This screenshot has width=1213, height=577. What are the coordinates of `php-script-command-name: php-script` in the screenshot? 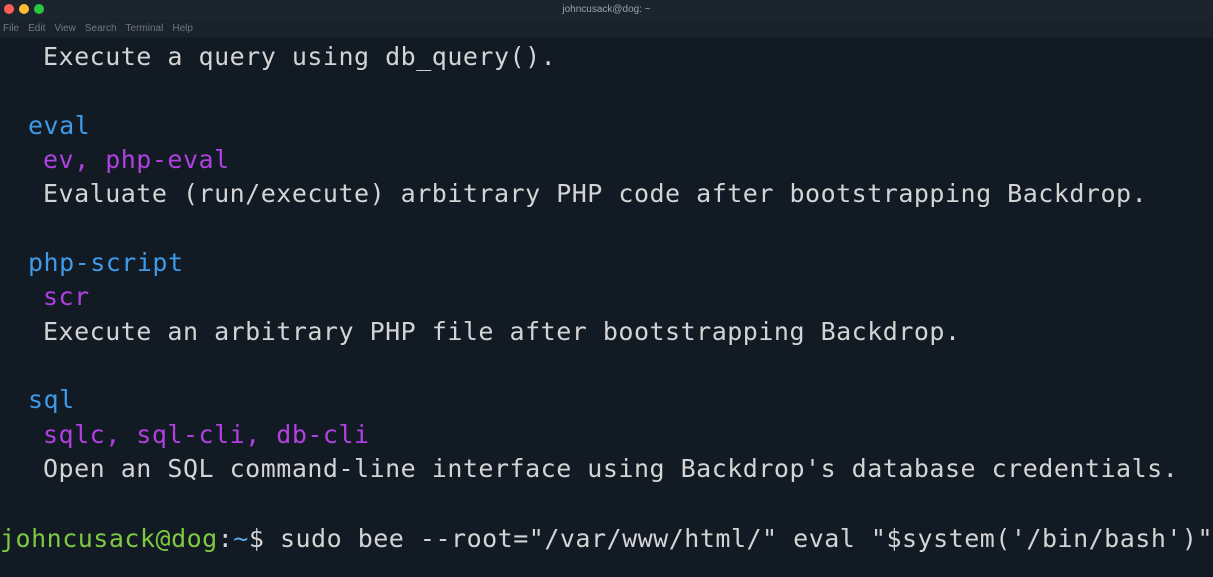 It's located at (106, 262).